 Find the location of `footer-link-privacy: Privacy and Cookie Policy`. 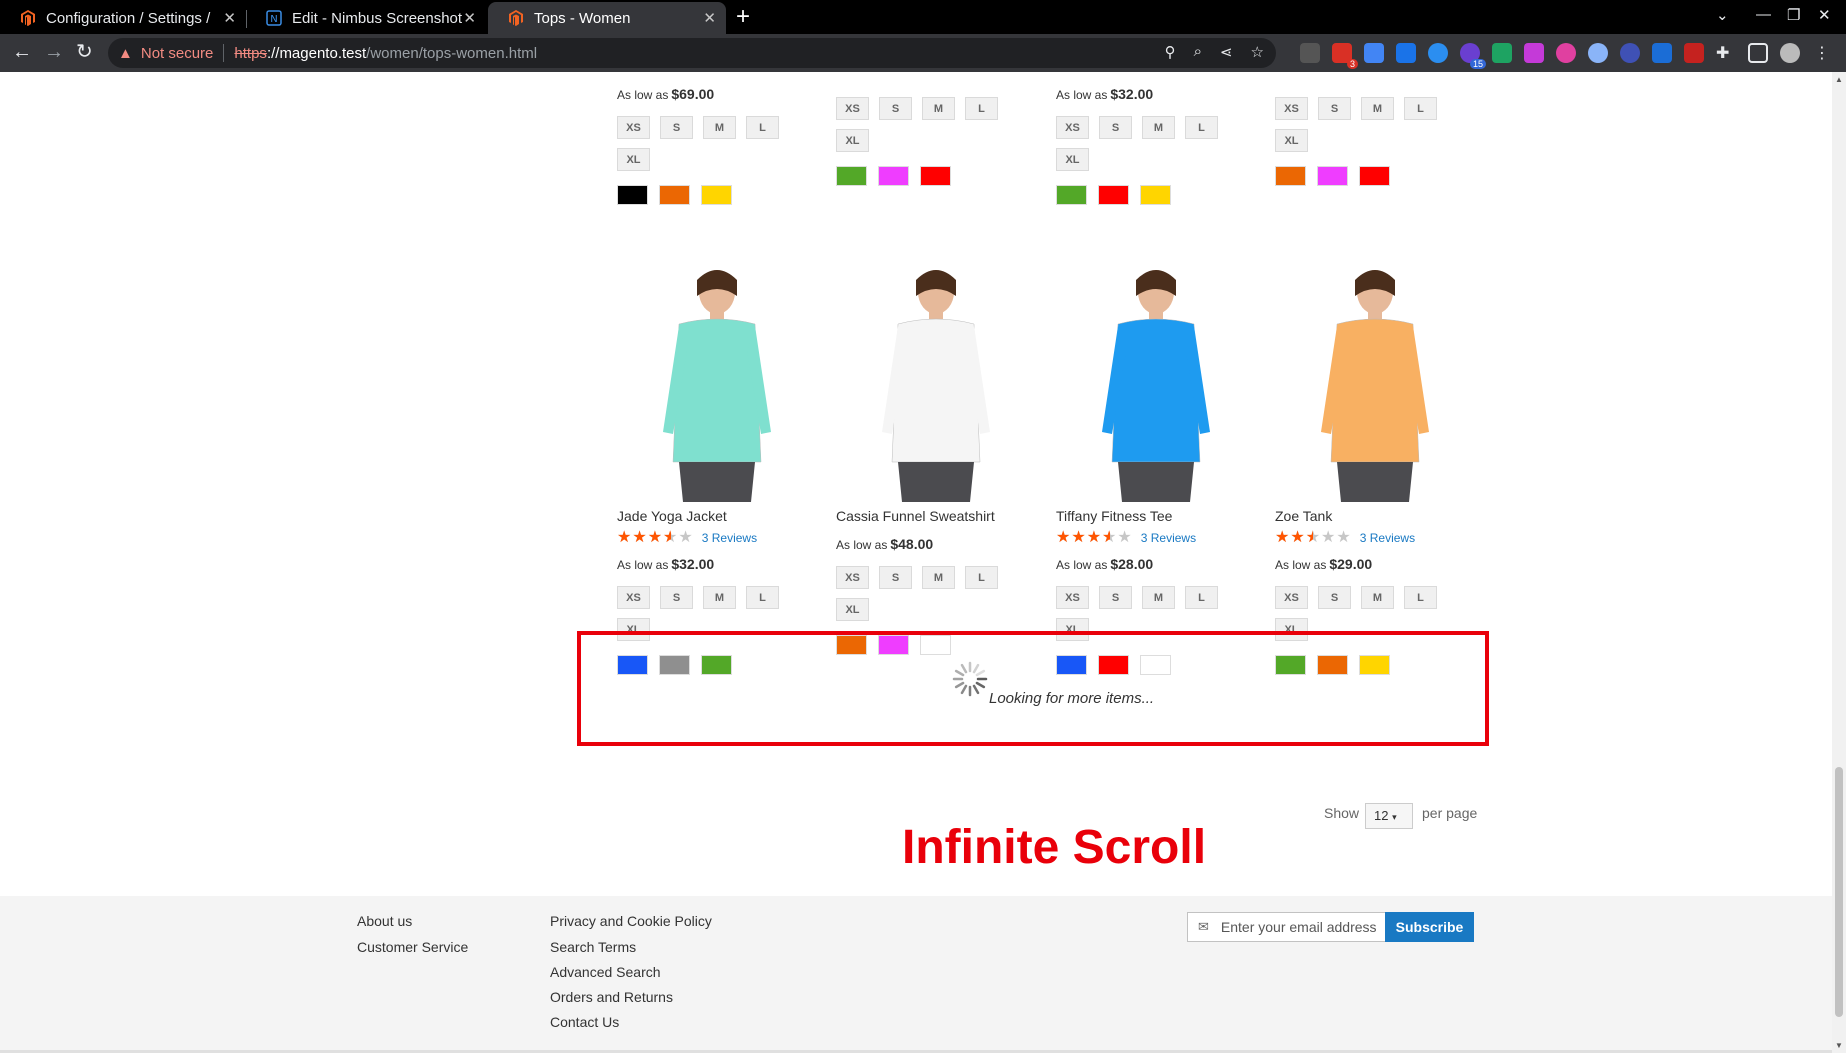

footer-link-privacy: Privacy and Cookie Policy is located at coordinates (631, 921).